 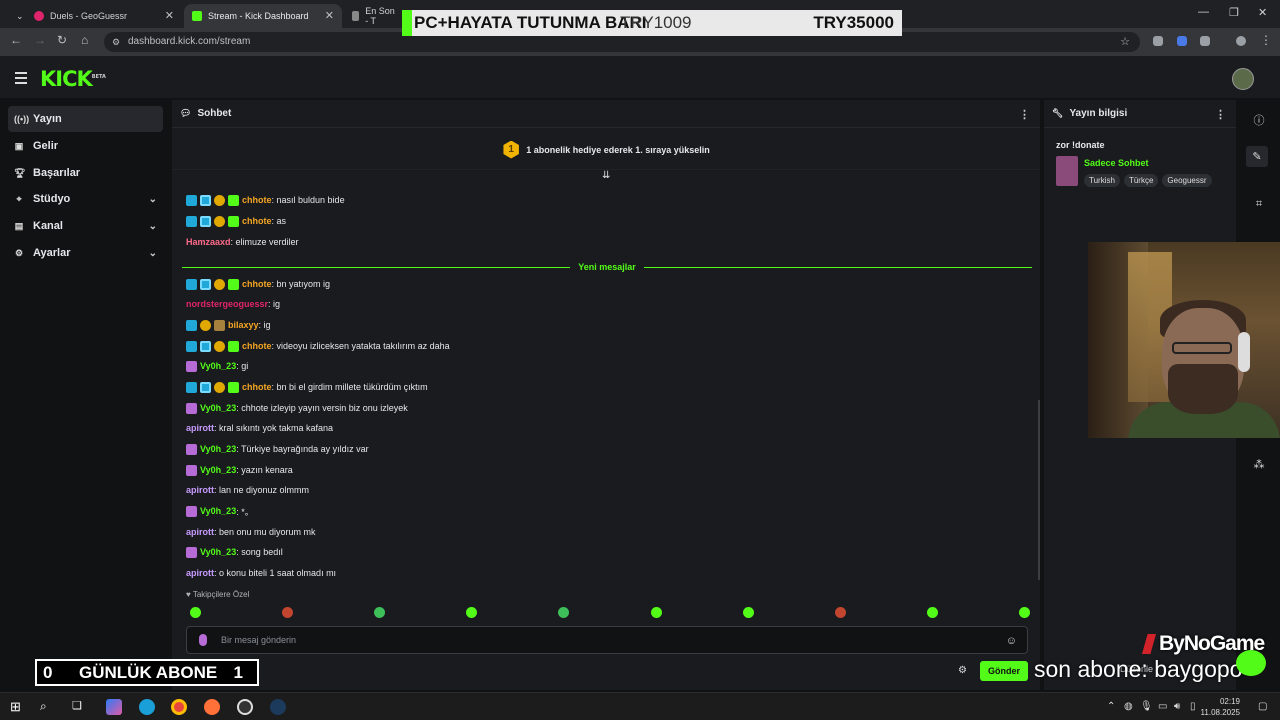 What do you see at coordinates (1193, 706) in the screenshot?
I see `battery-icon: ▯` at bounding box center [1193, 706].